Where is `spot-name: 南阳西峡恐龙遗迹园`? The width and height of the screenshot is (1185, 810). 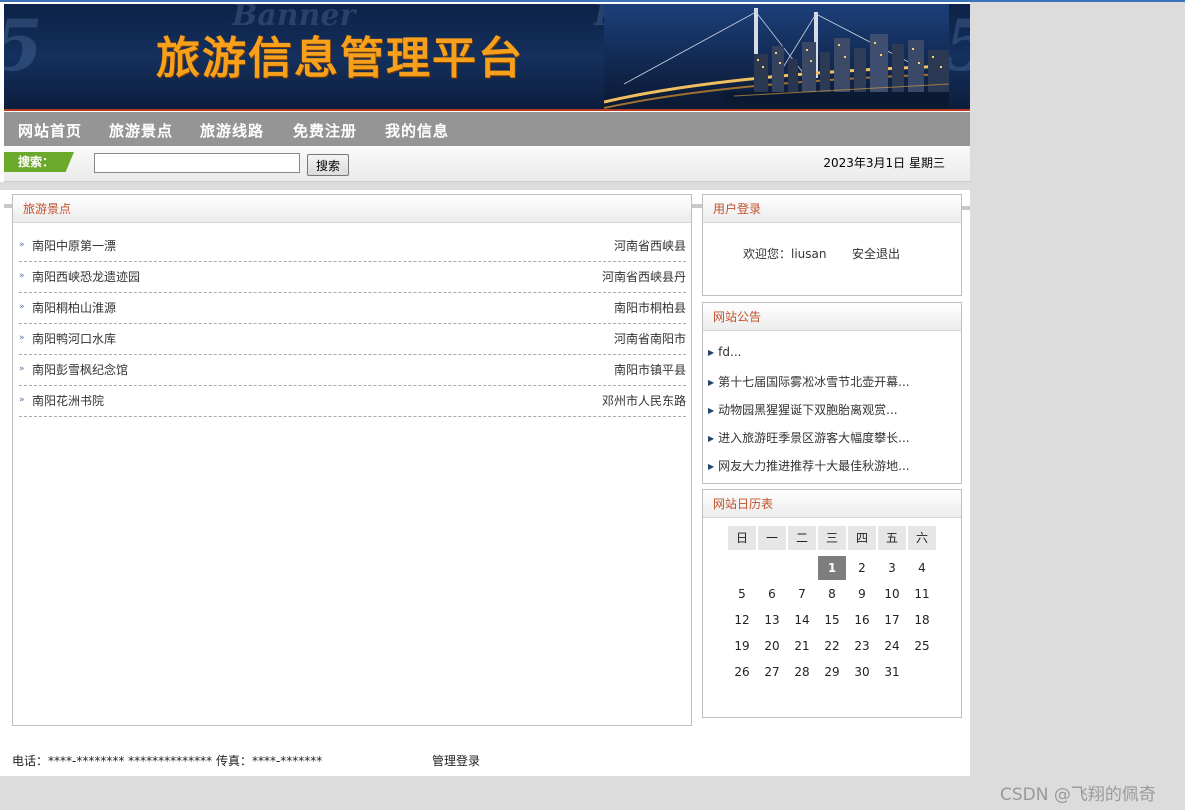
spot-name: 南阳西峡恐龙遗迹园 is located at coordinates (86, 276).